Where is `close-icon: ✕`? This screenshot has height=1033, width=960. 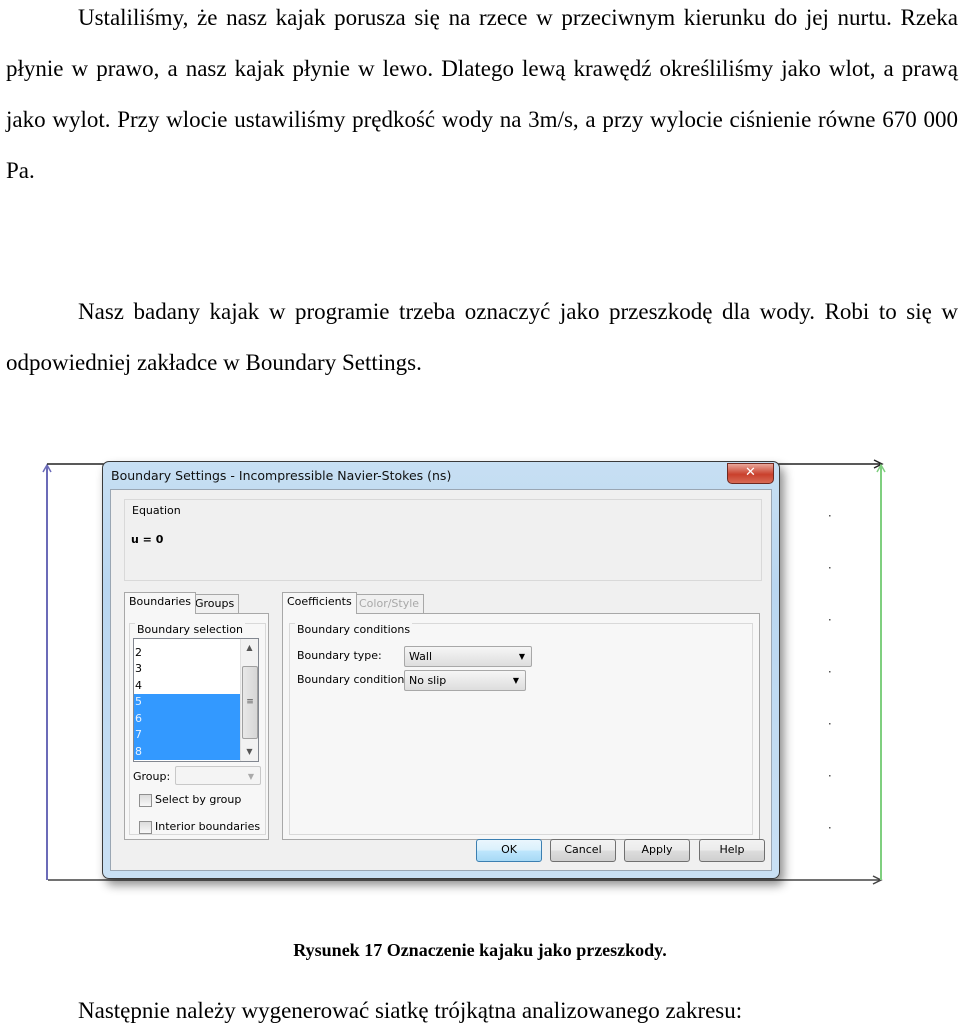 close-icon: ✕ is located at coordinates (750, 472).